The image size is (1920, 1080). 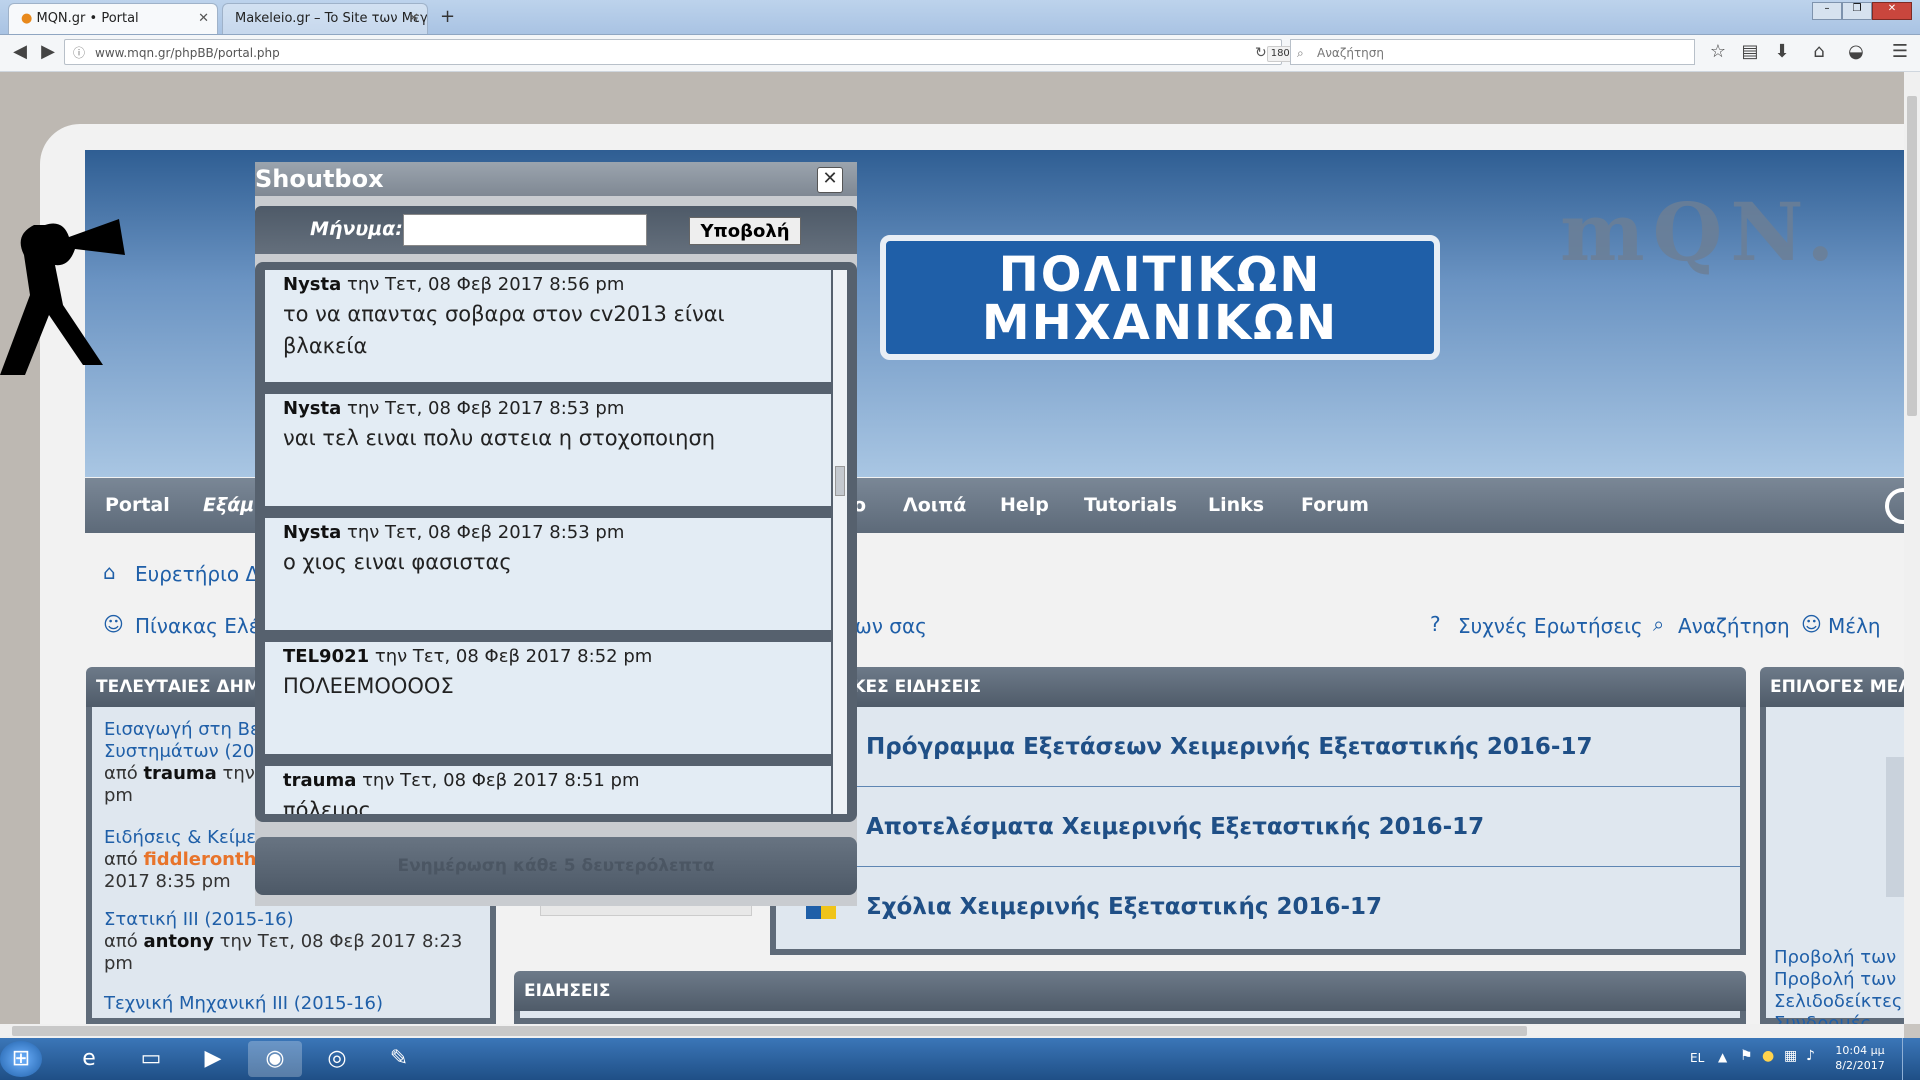 What do you see at coordinates (525, 230) in the screenshot?
I see `message-input` at bounding box center [525, 230].